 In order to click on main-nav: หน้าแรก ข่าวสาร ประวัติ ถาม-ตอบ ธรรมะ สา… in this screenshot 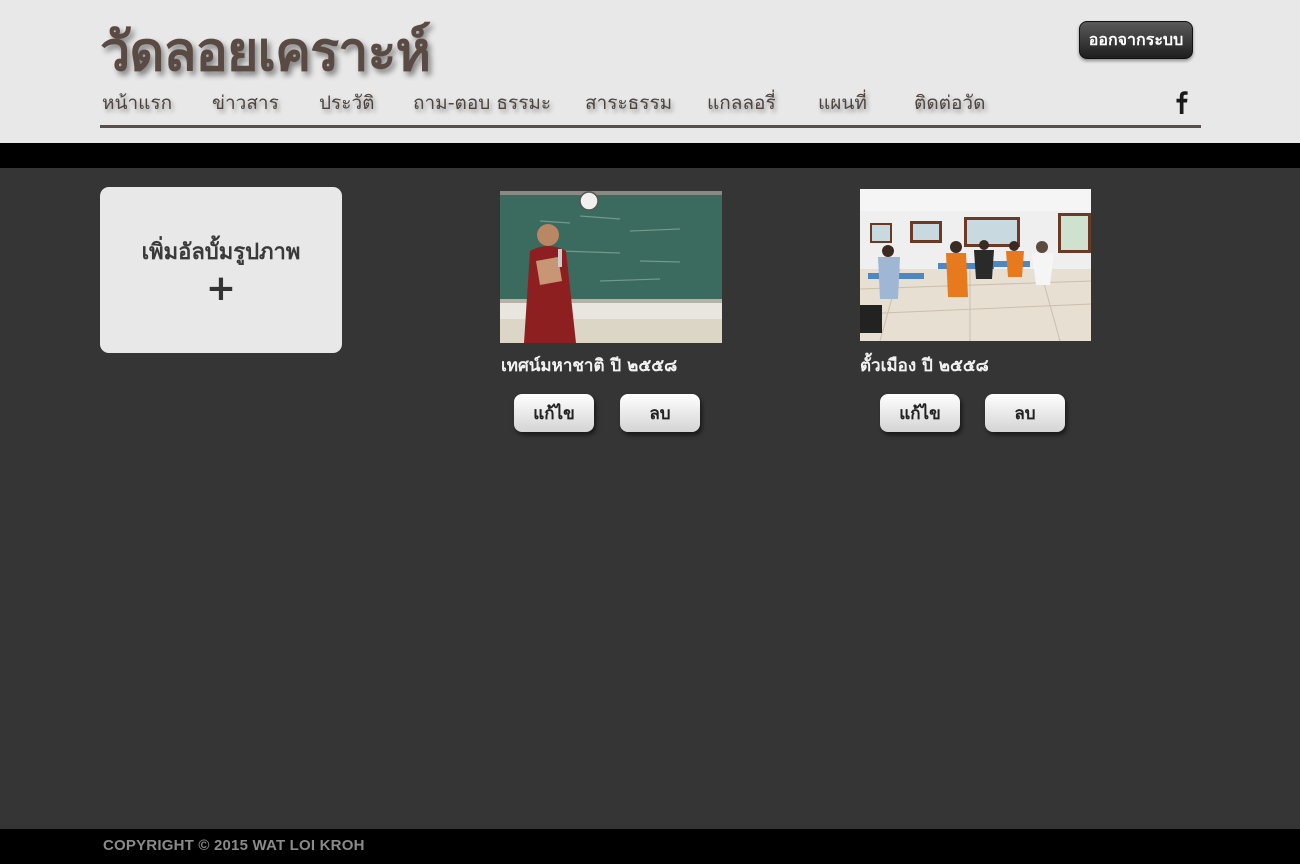, I will do `click(650, 106)`.